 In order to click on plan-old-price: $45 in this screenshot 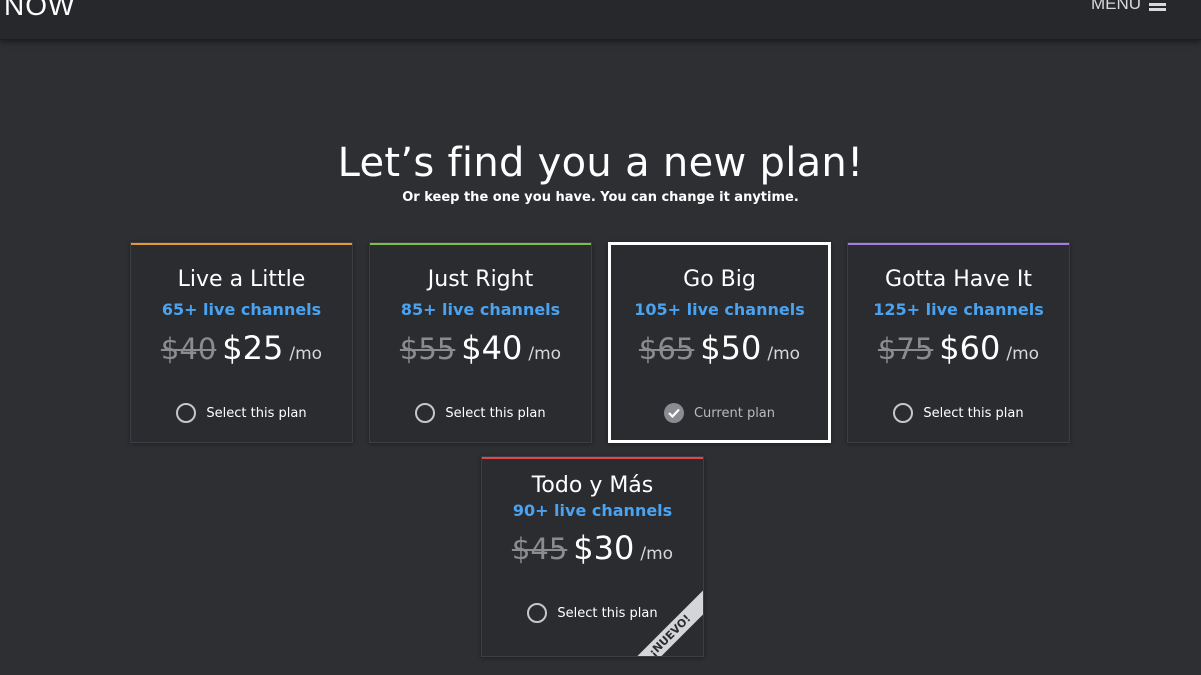, I will do `click(539, 549)`.